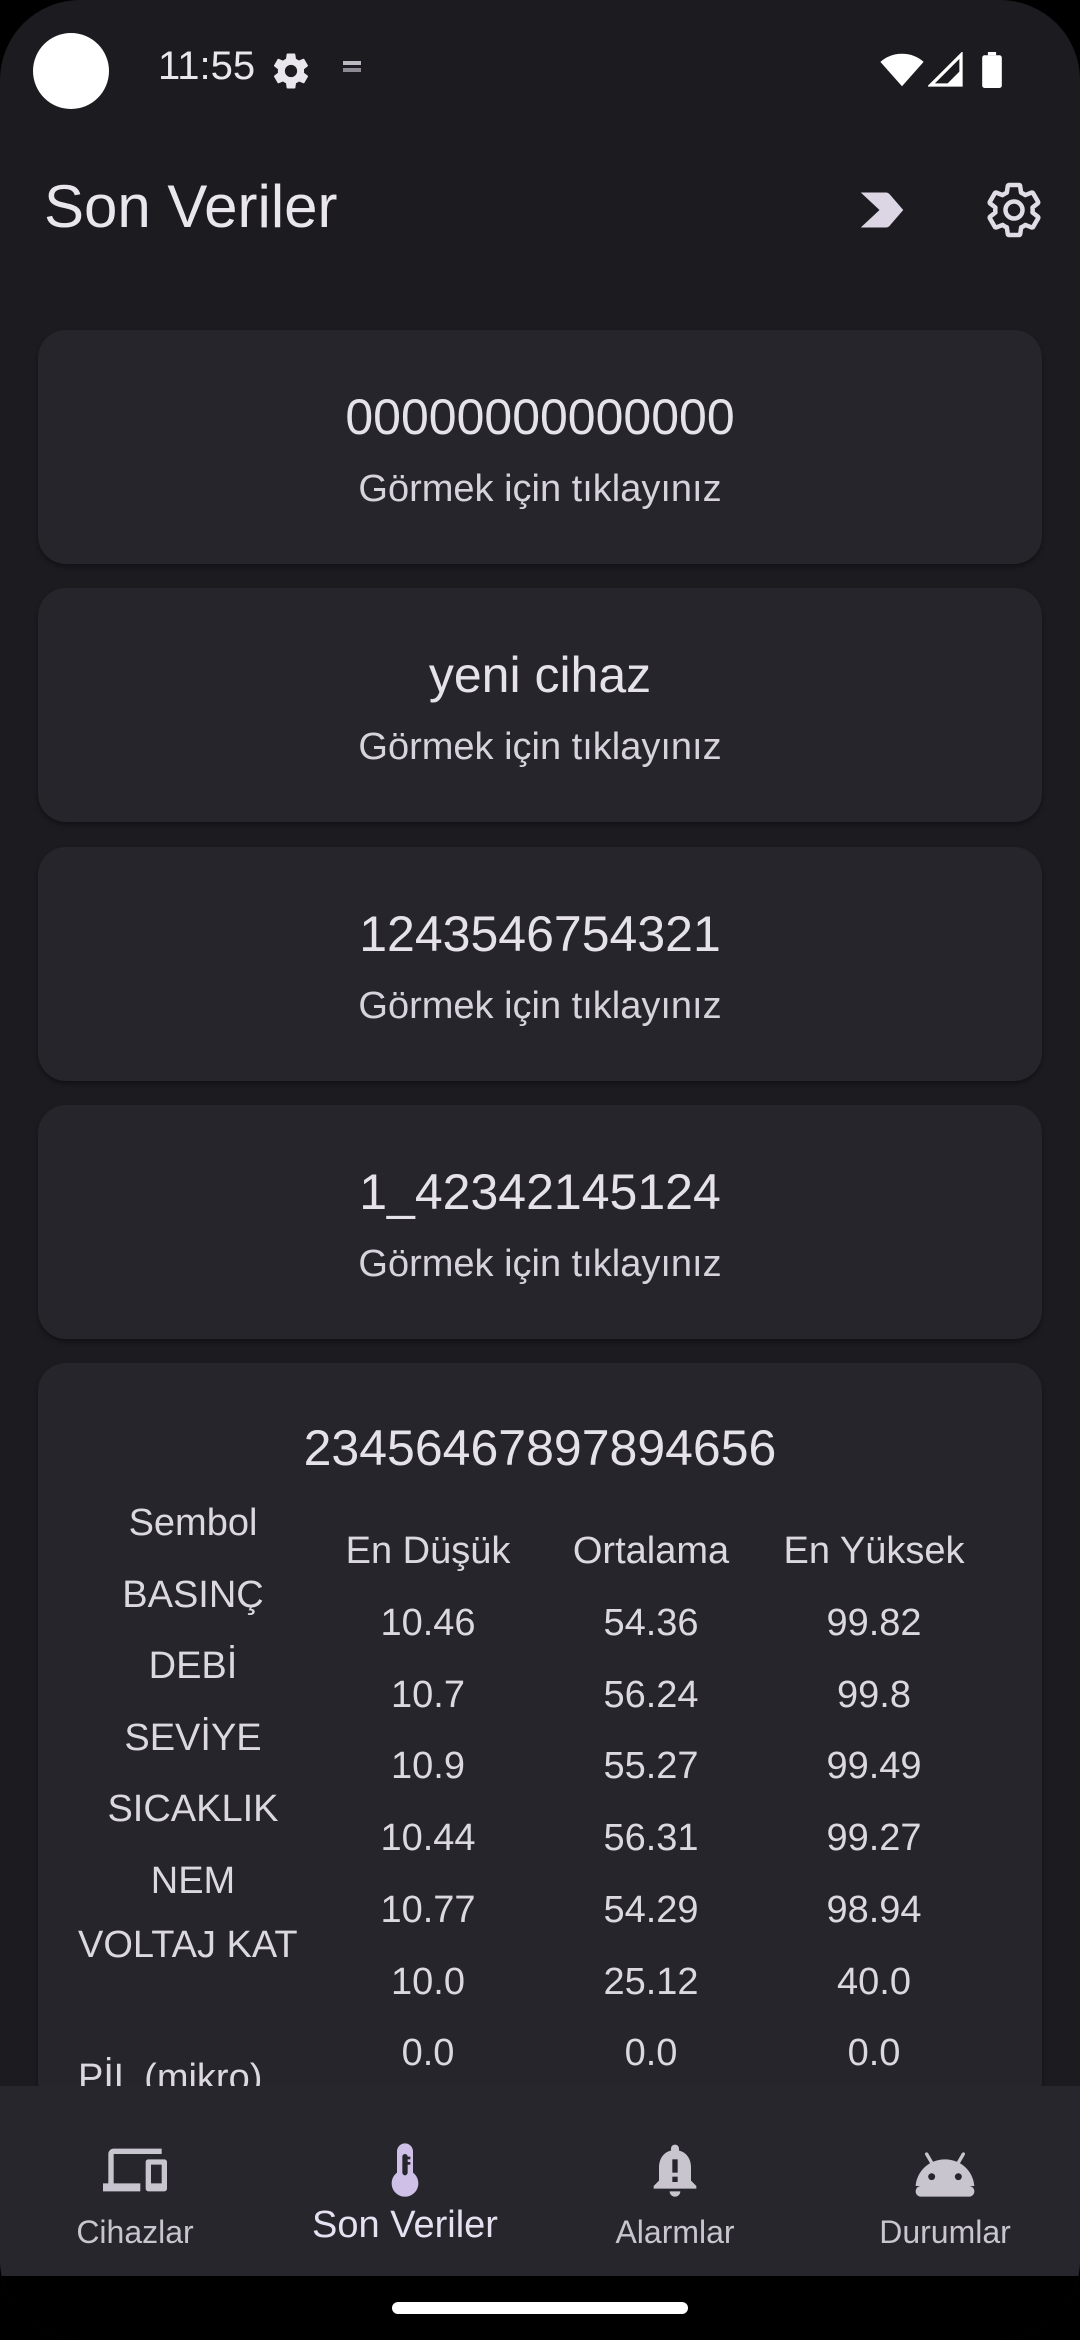  Describe the element at coordinates (874, 1551) in the screenshot. I see `max-header: En Yüksek` at that location.